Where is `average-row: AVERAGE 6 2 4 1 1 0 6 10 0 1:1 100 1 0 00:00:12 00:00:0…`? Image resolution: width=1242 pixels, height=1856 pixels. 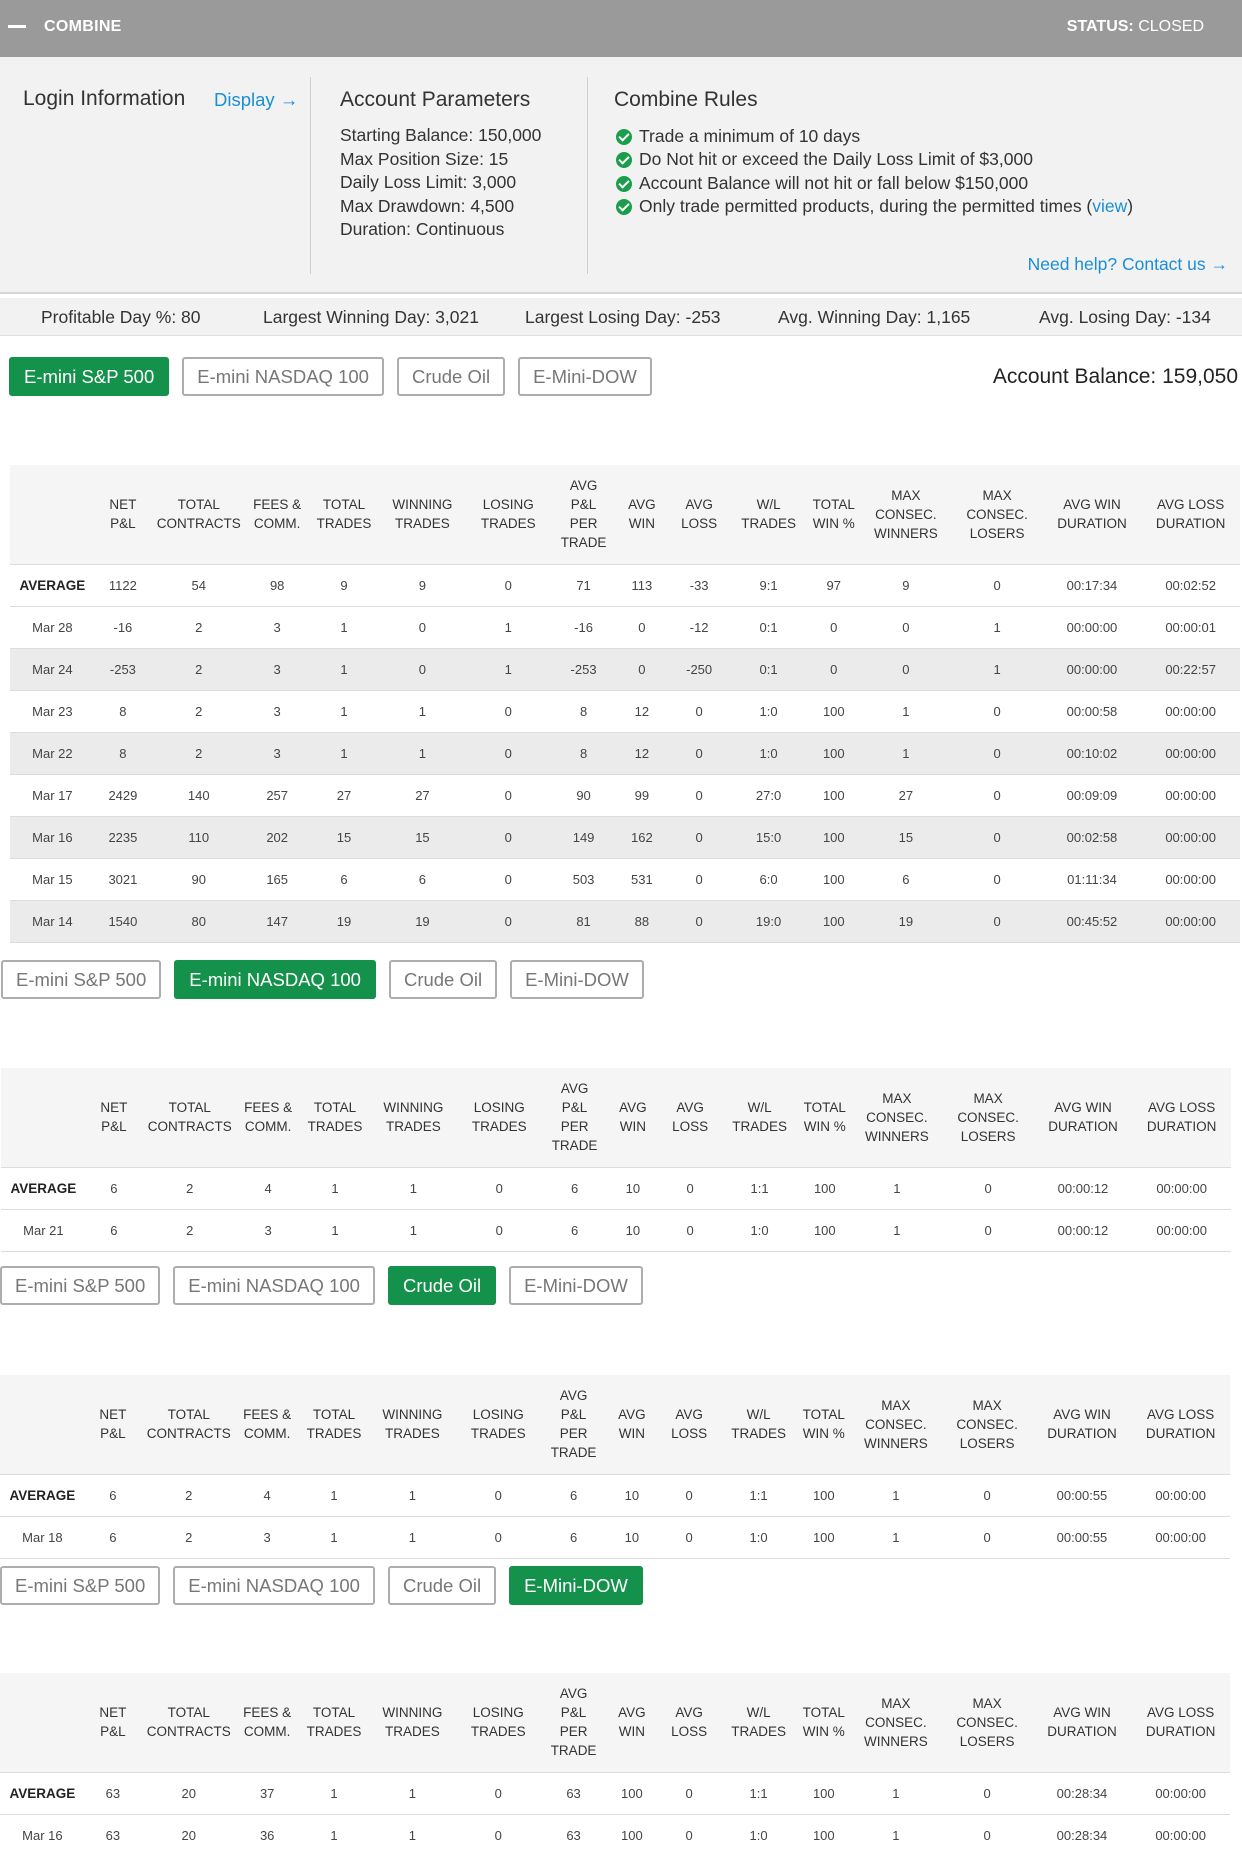
average-row: AVERAGE 6 2 4 1 1 0 6 10 0 1:1 100 1 0 00:00:12 00:00:0… is located at coordinates (616, 1187).